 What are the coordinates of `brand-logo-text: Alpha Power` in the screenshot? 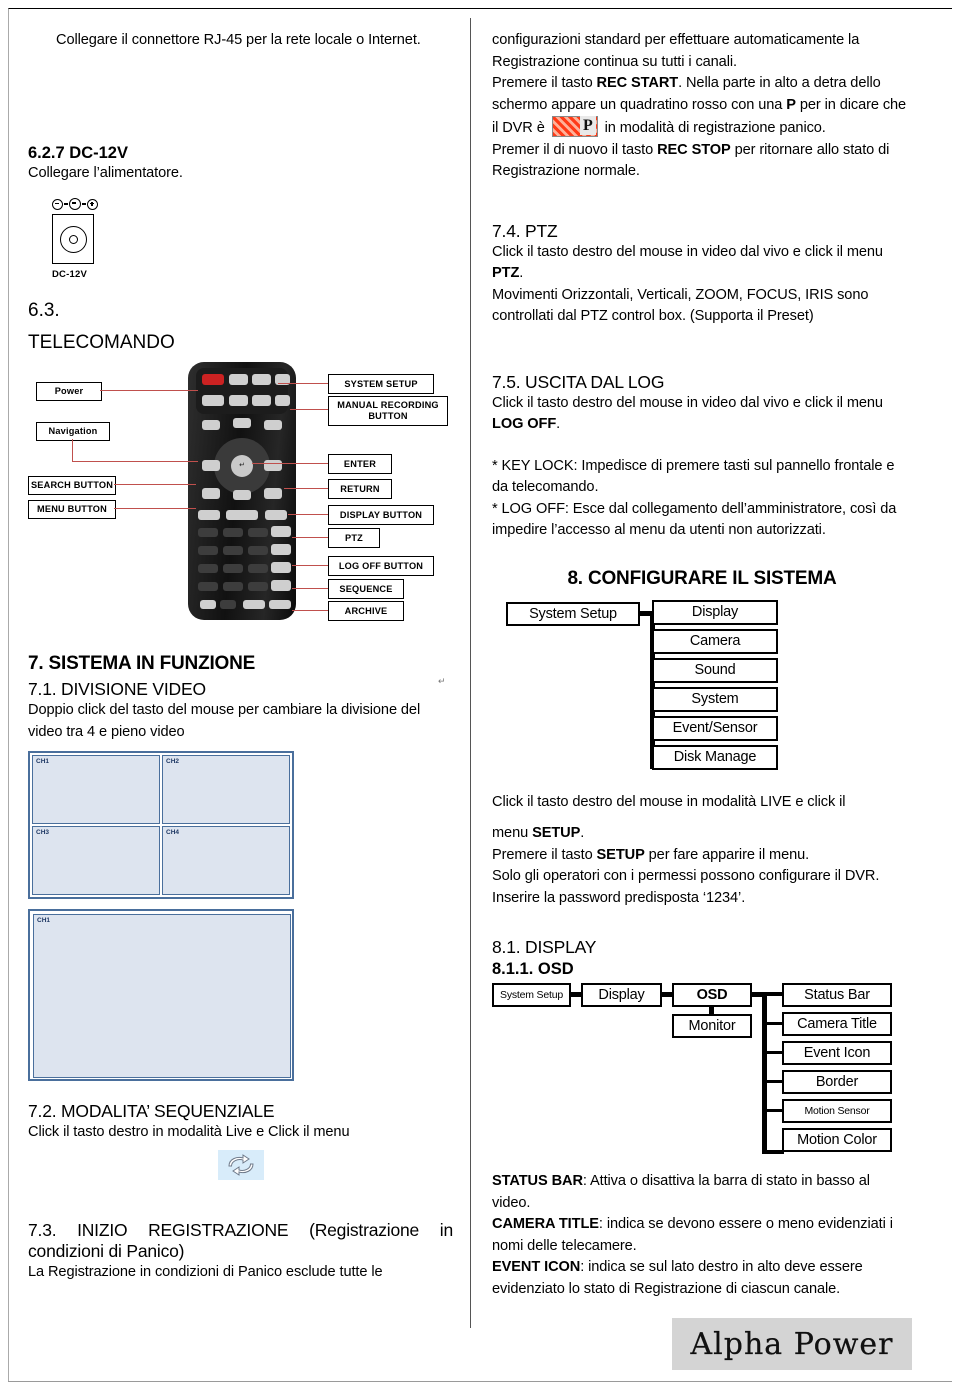 It's located at (792, 1344).